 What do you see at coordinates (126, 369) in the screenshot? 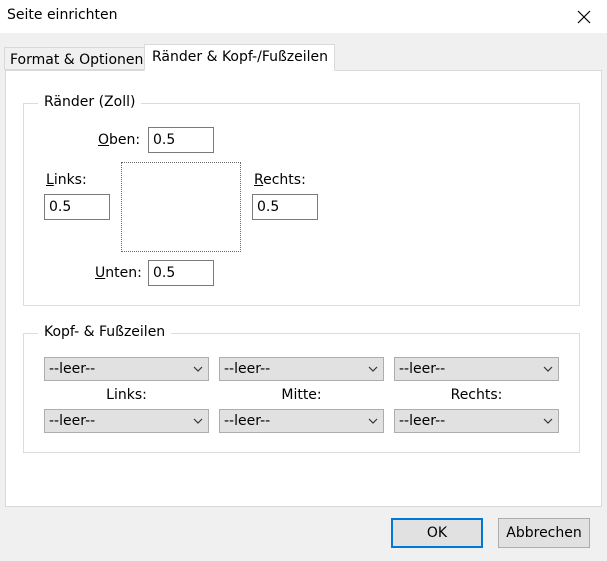
I see `header-left-select: --leer--` at bounding box center [126, 369].